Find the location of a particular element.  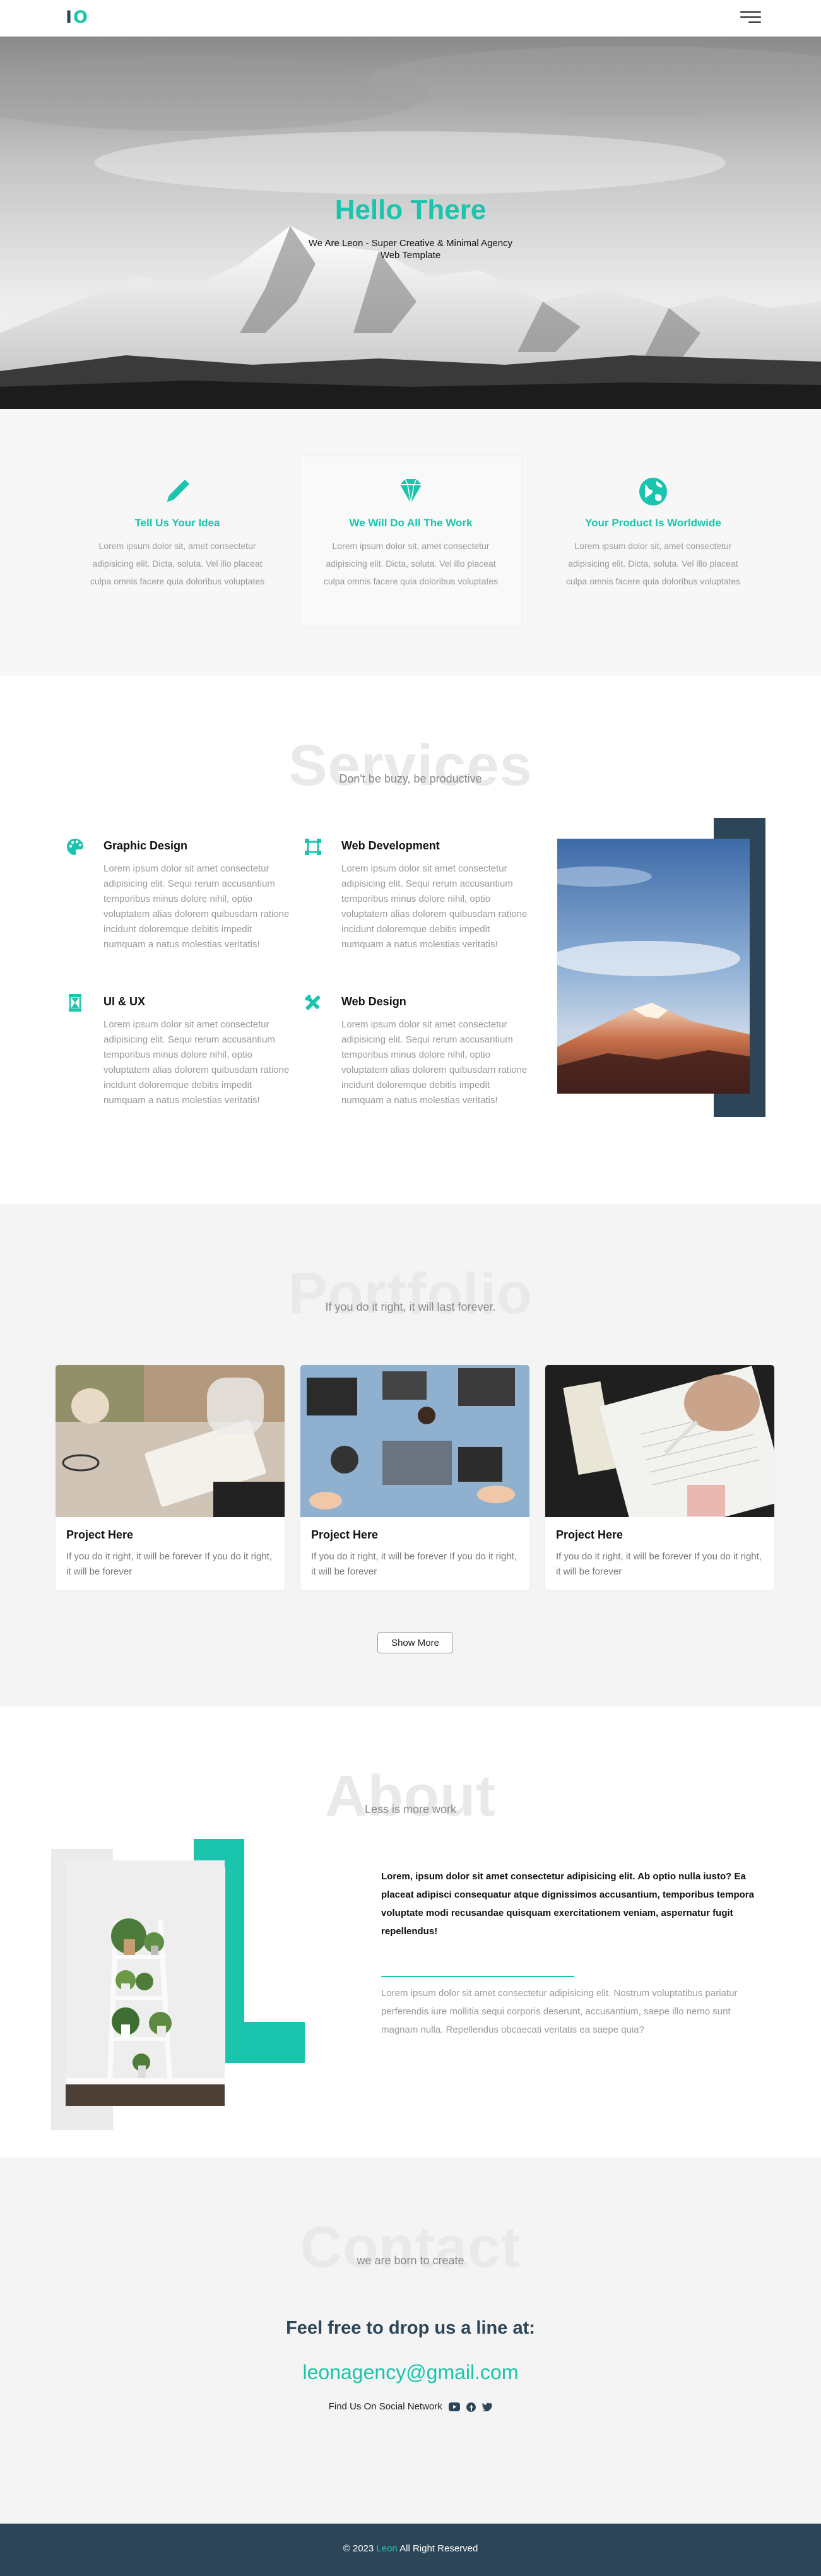

youtube-icon is located at coordinates (454, 2407).